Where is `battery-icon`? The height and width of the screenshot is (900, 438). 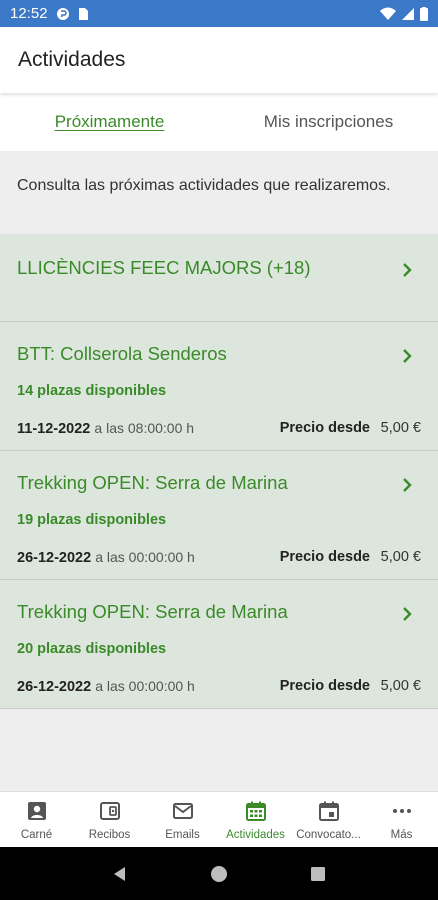 battery-icon is located at coordinates (424, 13).